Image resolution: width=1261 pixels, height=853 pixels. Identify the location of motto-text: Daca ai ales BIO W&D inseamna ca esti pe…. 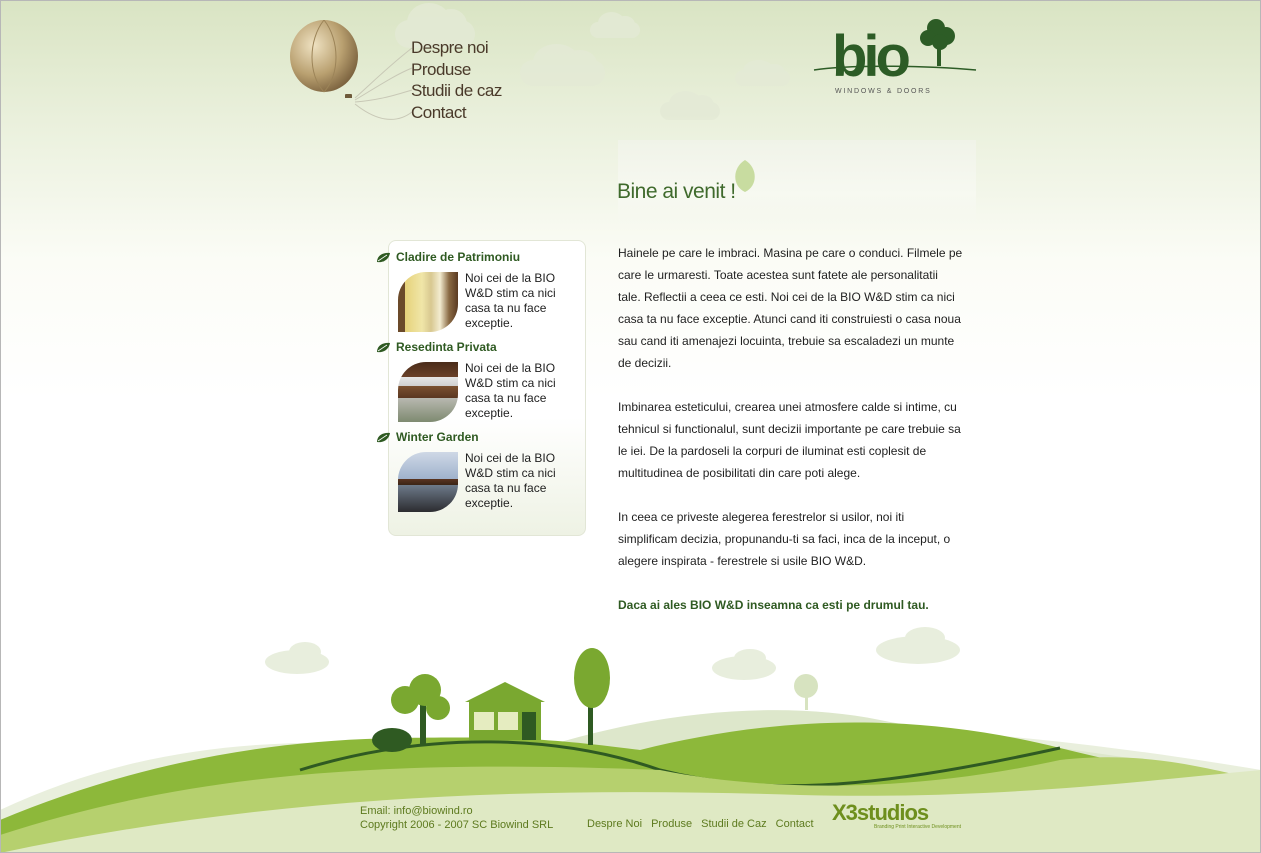
(773, 605).